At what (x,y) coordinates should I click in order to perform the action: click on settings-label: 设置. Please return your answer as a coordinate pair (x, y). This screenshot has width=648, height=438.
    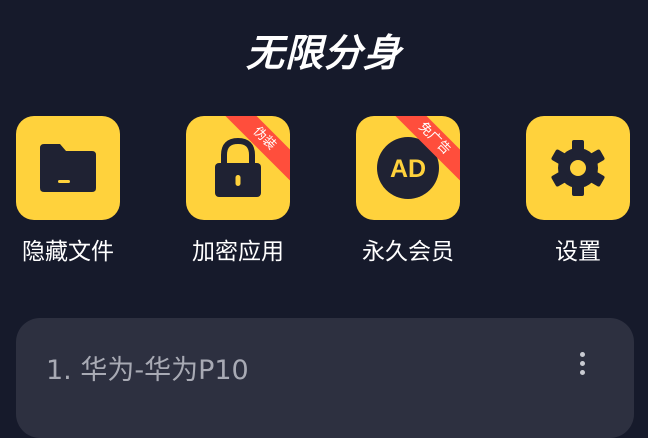
    Looking at the image, I should click on (578, 252).